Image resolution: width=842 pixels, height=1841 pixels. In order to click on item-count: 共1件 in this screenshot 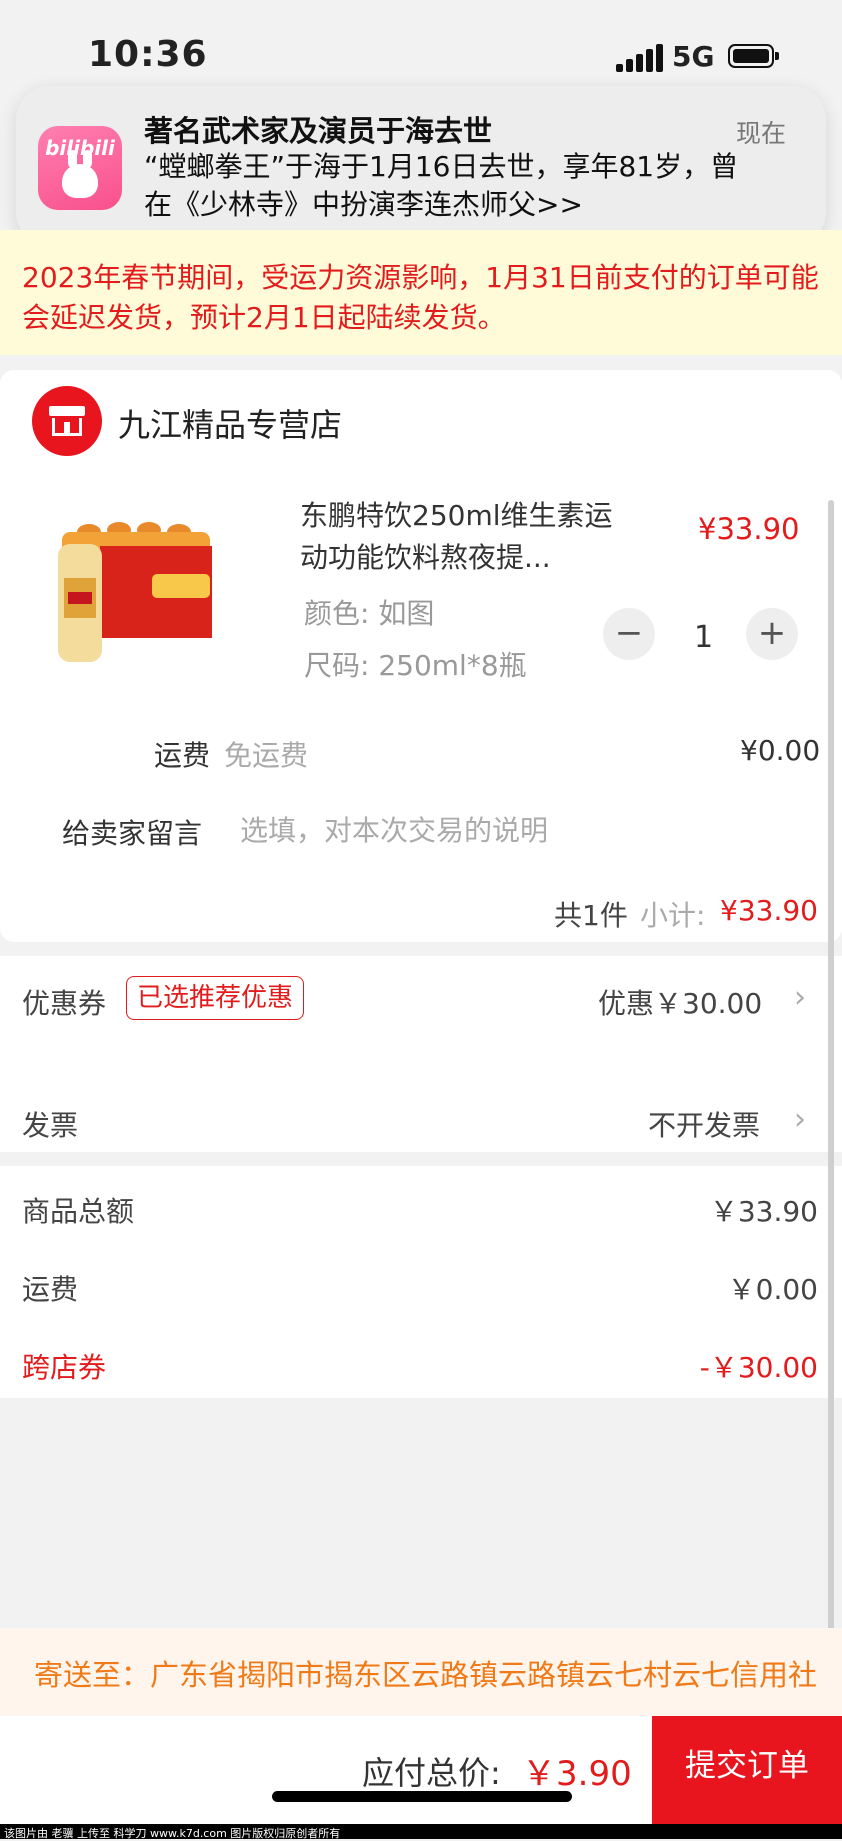, I will do `click(591, 915)`.